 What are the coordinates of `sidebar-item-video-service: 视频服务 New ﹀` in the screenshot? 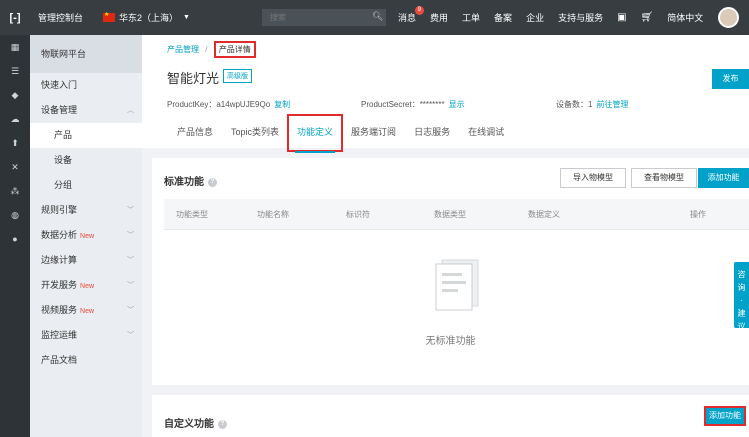 It's located at (86, 310).